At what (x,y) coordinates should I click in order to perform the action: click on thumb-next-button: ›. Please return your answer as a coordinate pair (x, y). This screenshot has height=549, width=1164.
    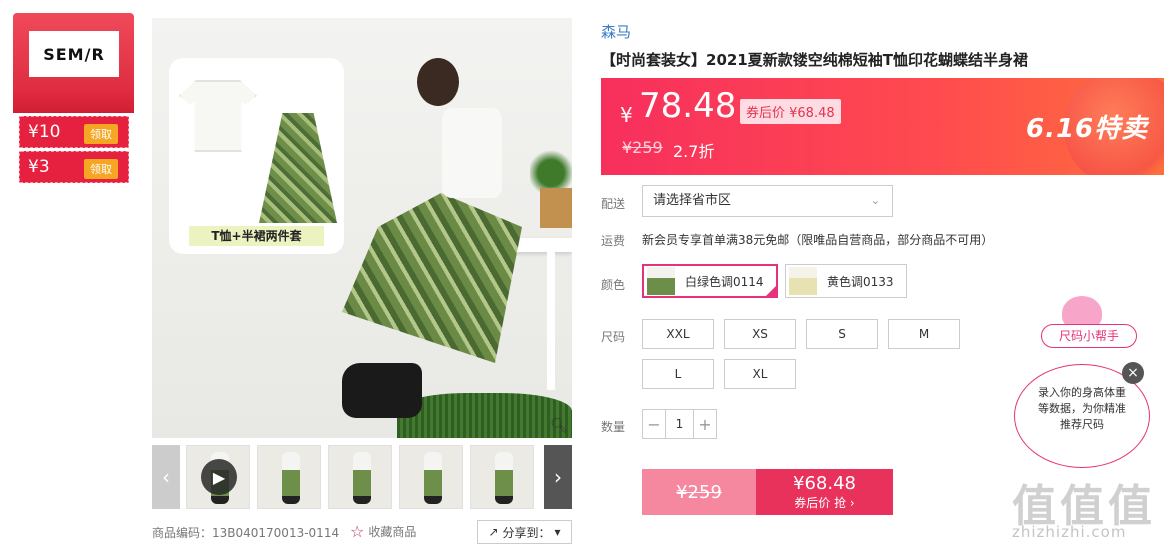
    Looking at the image, I should click on (558, 477).